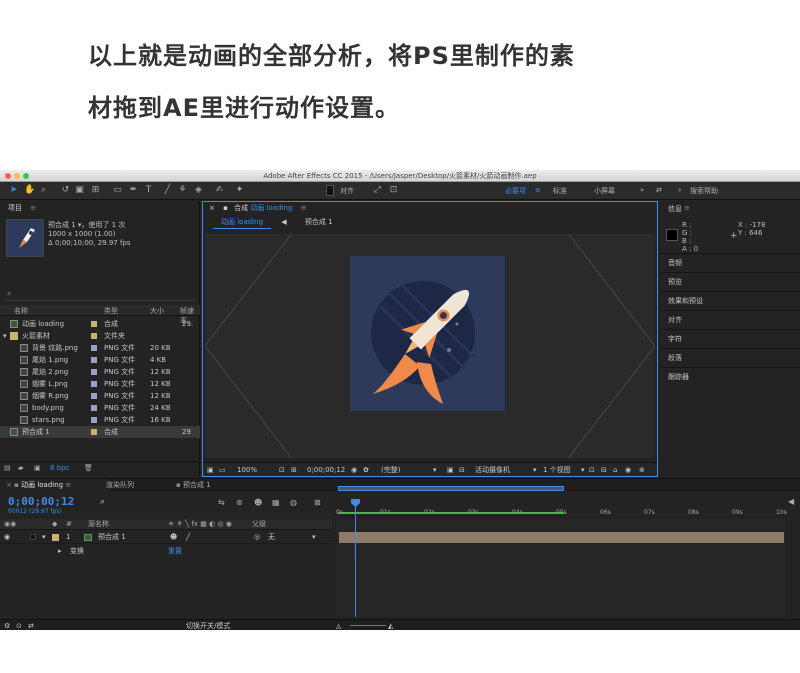 The height and width of the screenshot is (673, 800). What do you see at coordinates (628, 470) in the screenshot?
I see `exposure-icon: ◉` at bounding box center [628, 470].